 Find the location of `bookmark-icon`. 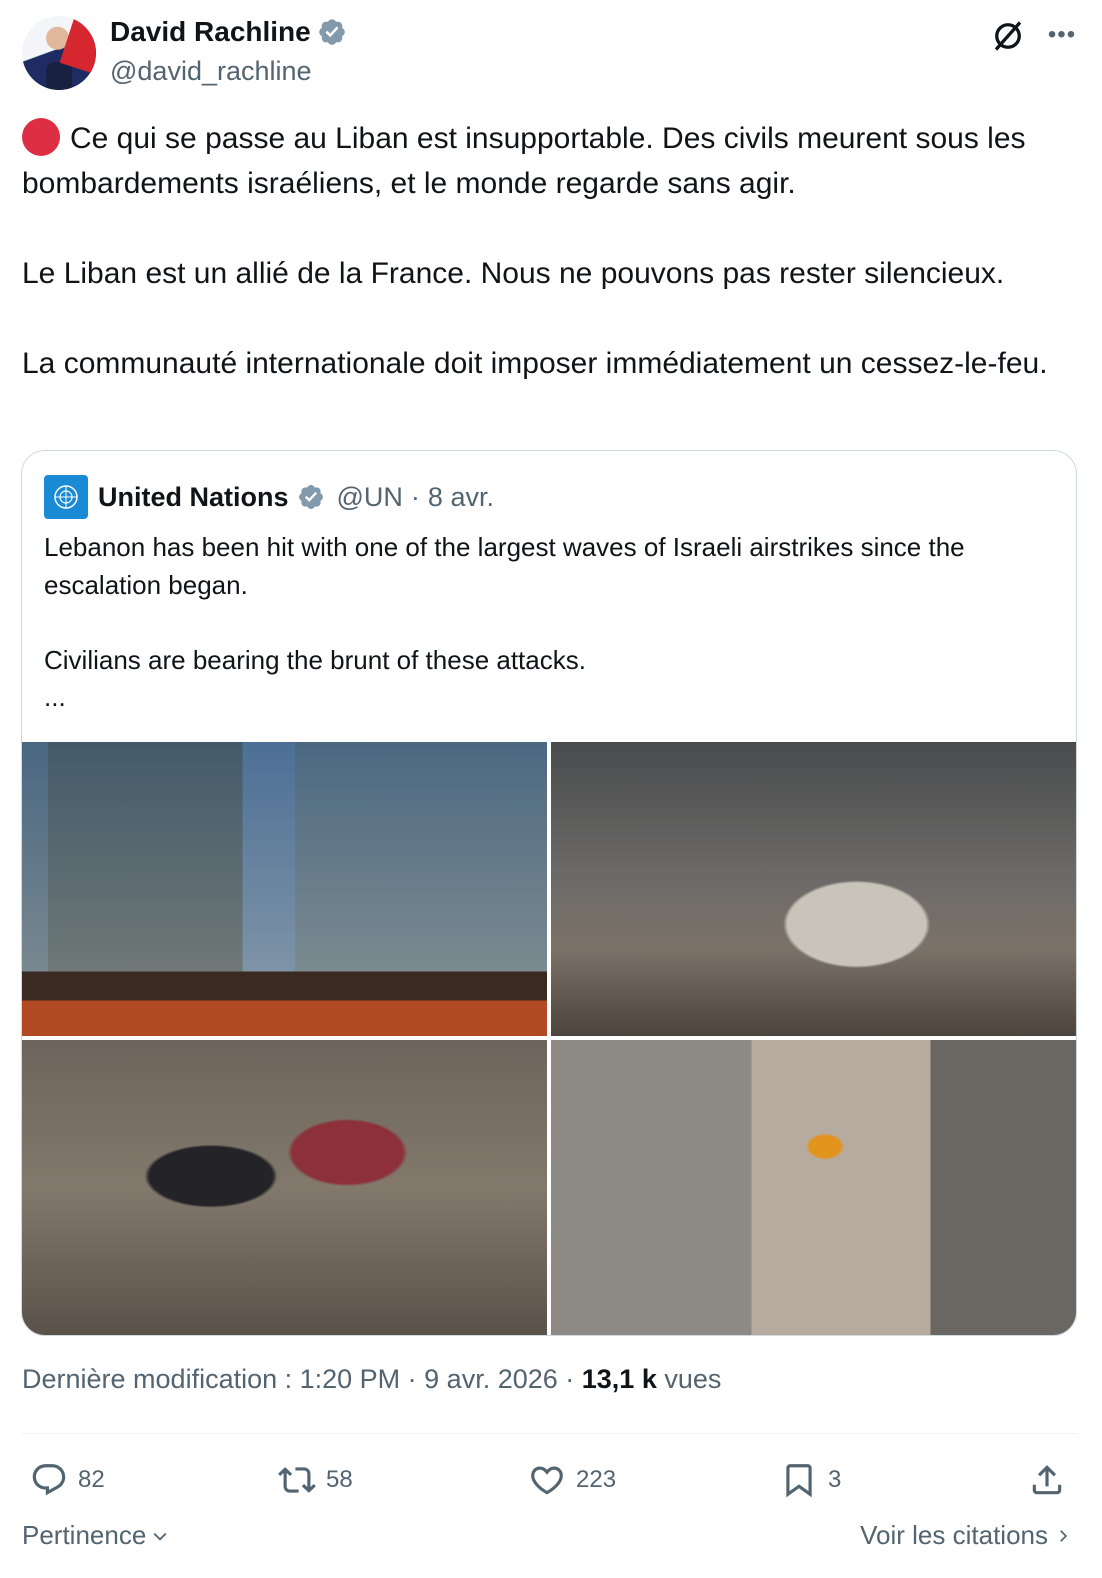

bookmark-icon is located at coordinates (799, 1481).